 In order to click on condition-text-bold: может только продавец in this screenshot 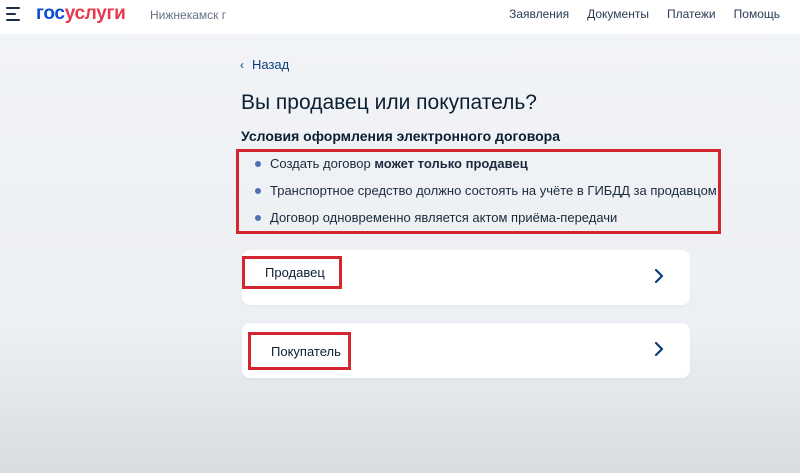, I will do `click(451, 163)`.